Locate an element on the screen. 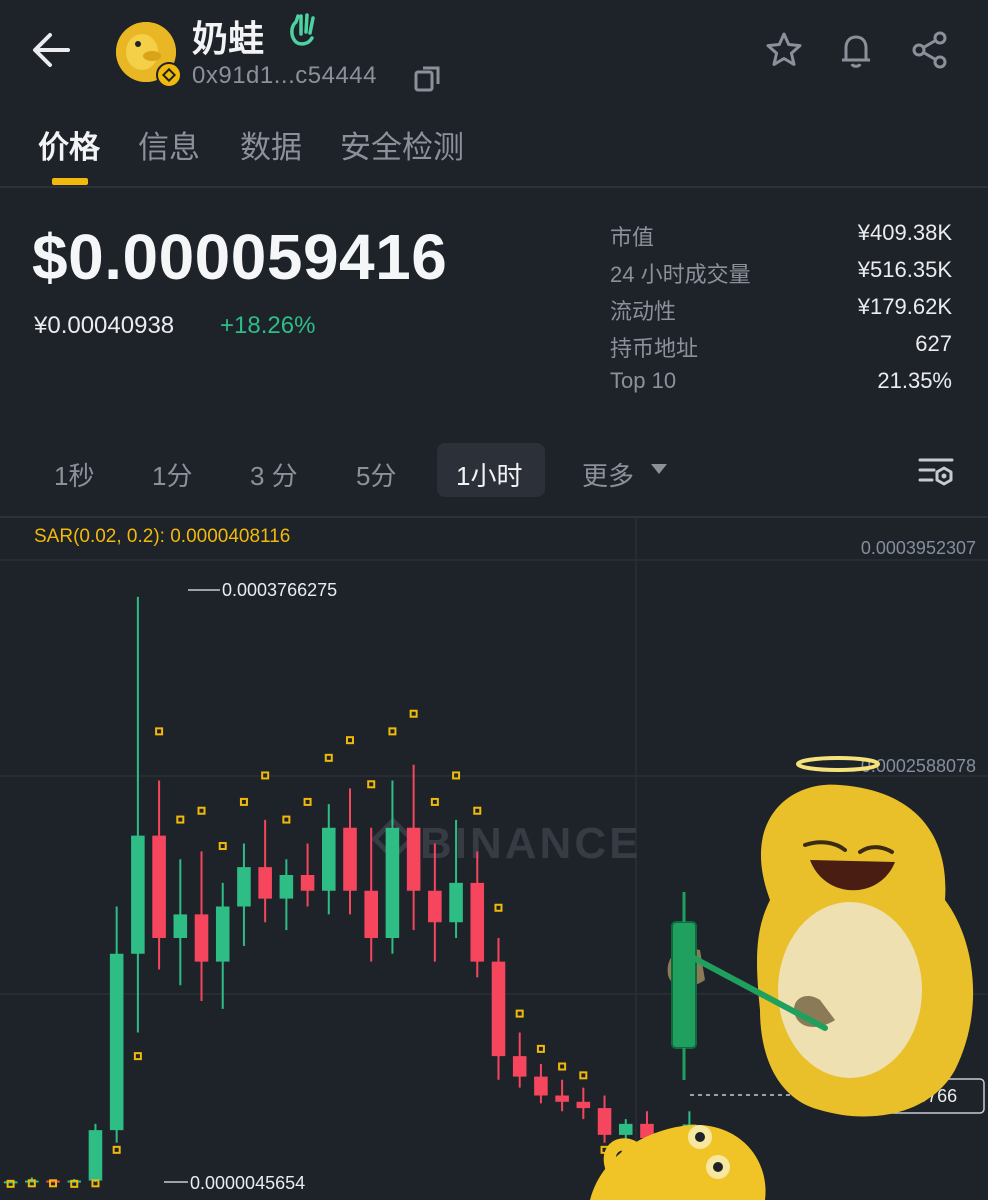 The image size is (988, 1200). back-arrow-icon is located at coordinates (52, 50).